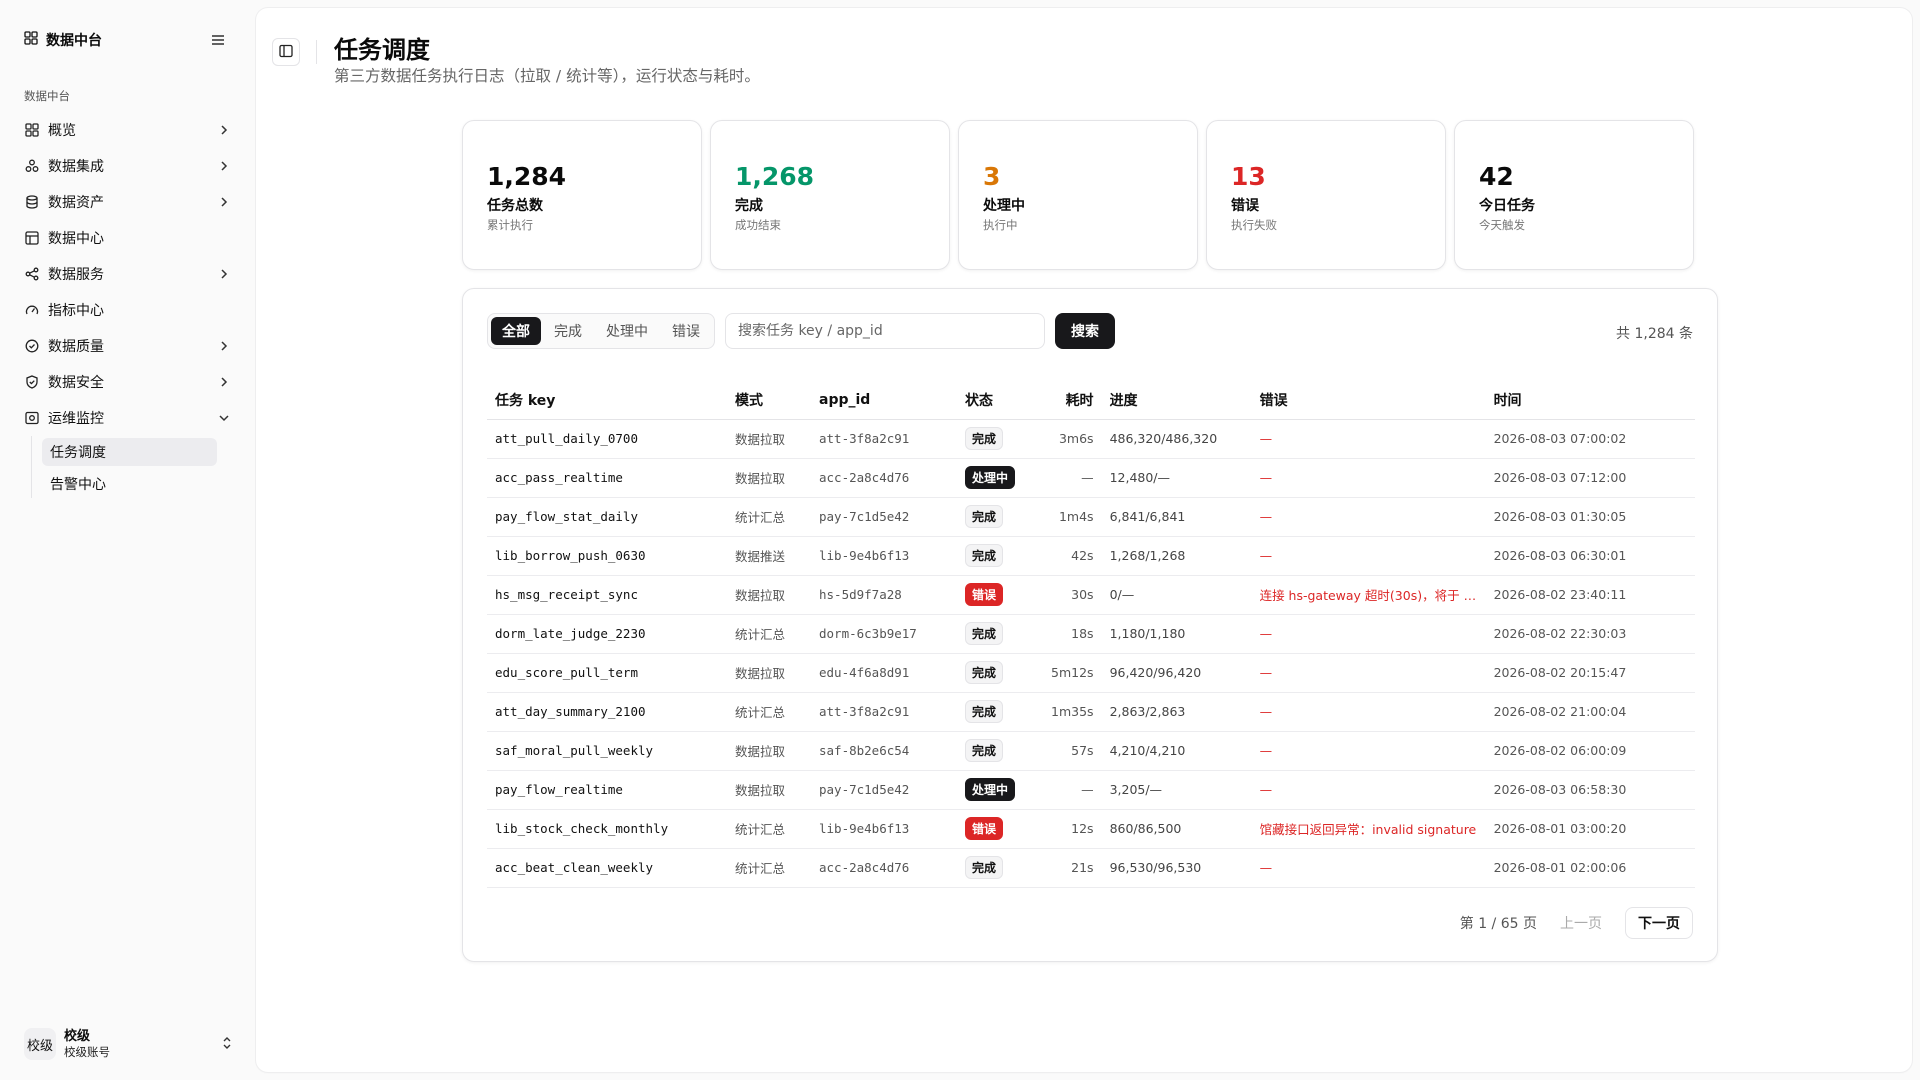  Describe the element at coordinates (1176, 673) in the screenshot. I see `progress-cell: 96,420/96,420` at that location.